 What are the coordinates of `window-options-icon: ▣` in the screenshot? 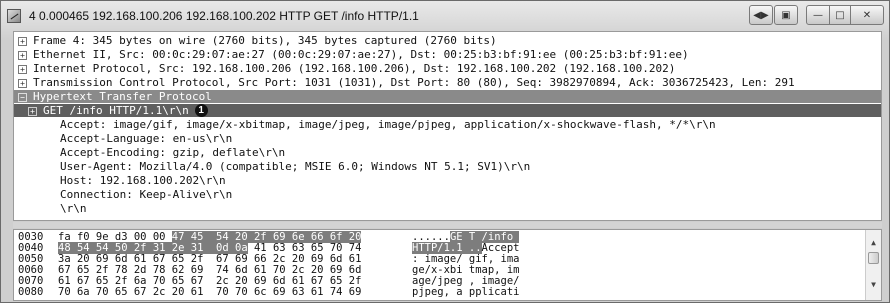 It's located at (786, 15).